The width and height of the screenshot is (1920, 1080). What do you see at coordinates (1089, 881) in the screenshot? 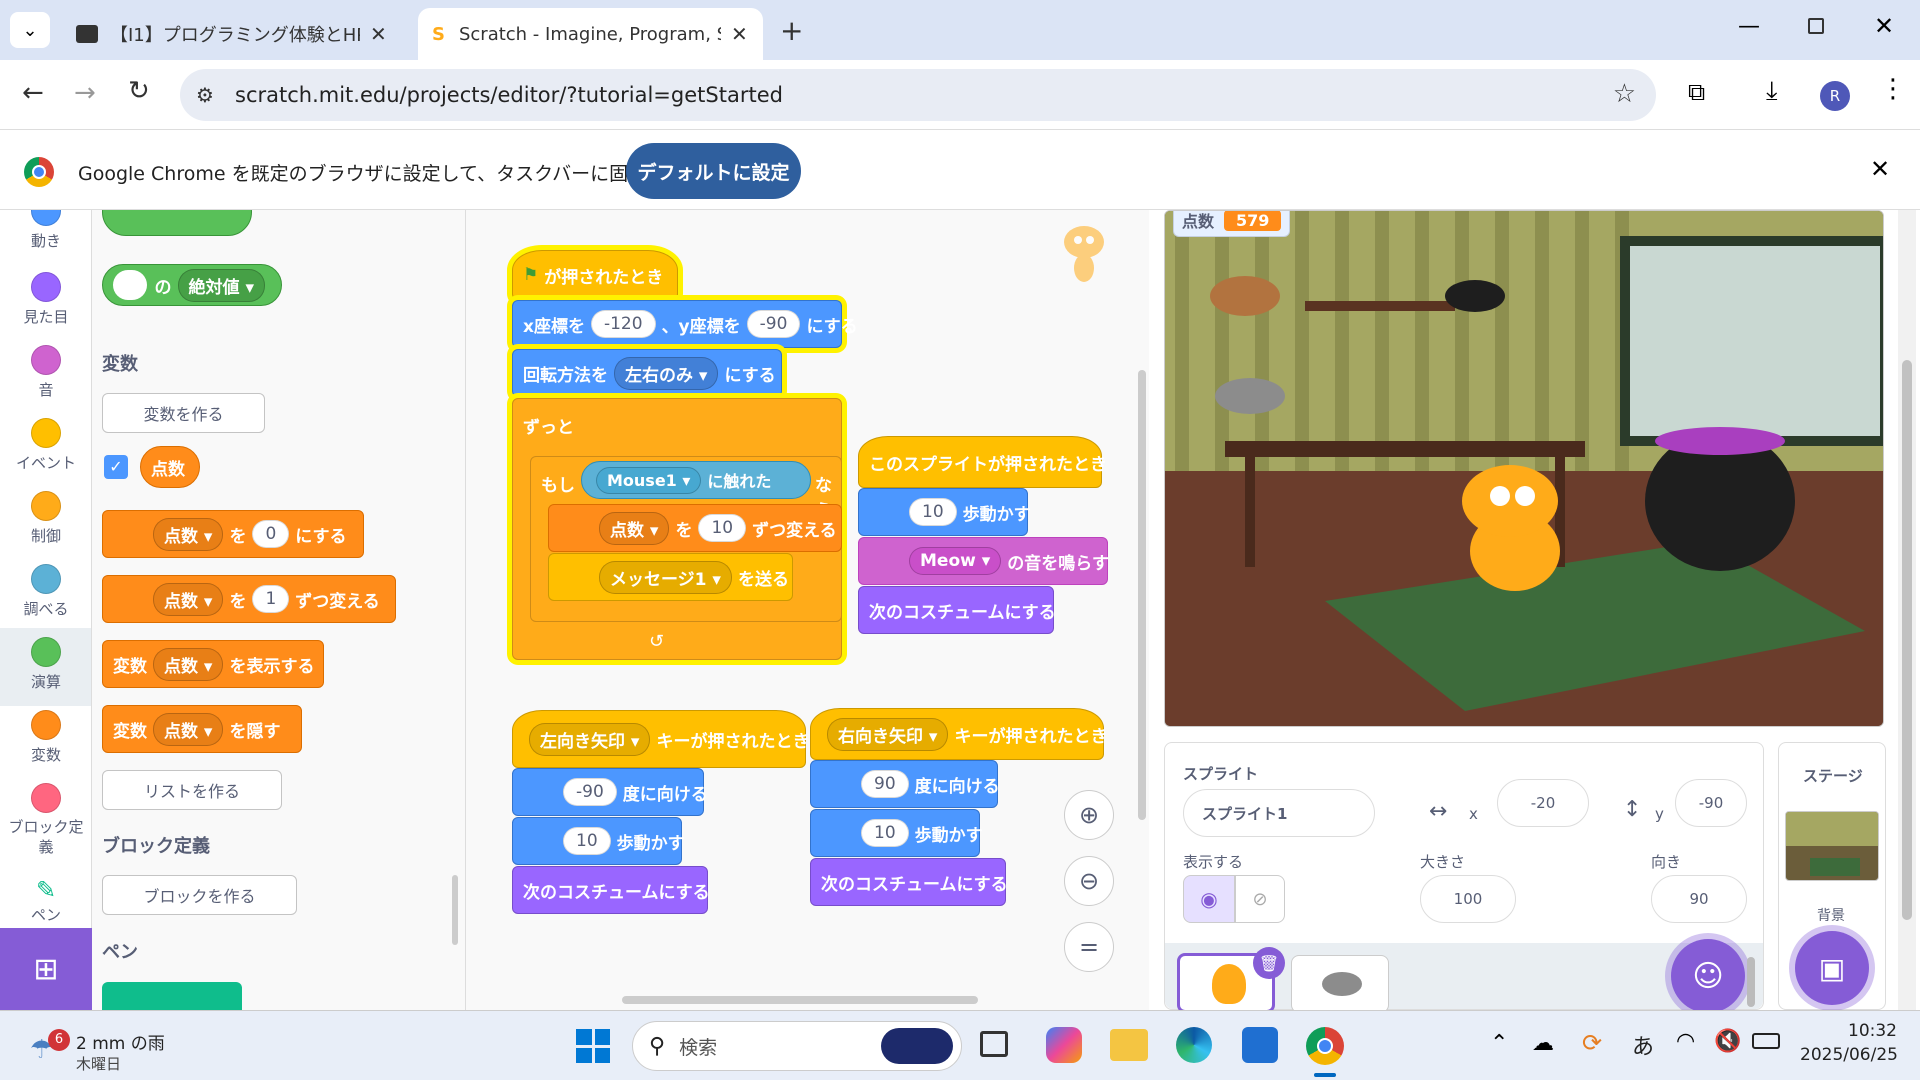
I see `zoom-out-button: ⊖` at bounding box center [1089, 881].